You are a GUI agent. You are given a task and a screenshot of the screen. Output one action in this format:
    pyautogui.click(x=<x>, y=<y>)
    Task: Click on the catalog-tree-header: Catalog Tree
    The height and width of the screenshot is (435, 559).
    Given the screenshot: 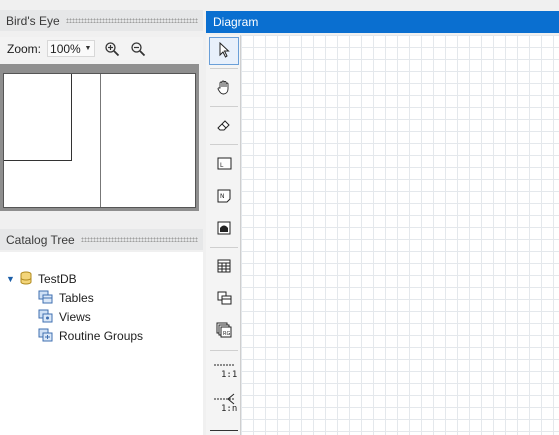 What is the action you would take?
    pyautogui.click(x=101, y=239)
    